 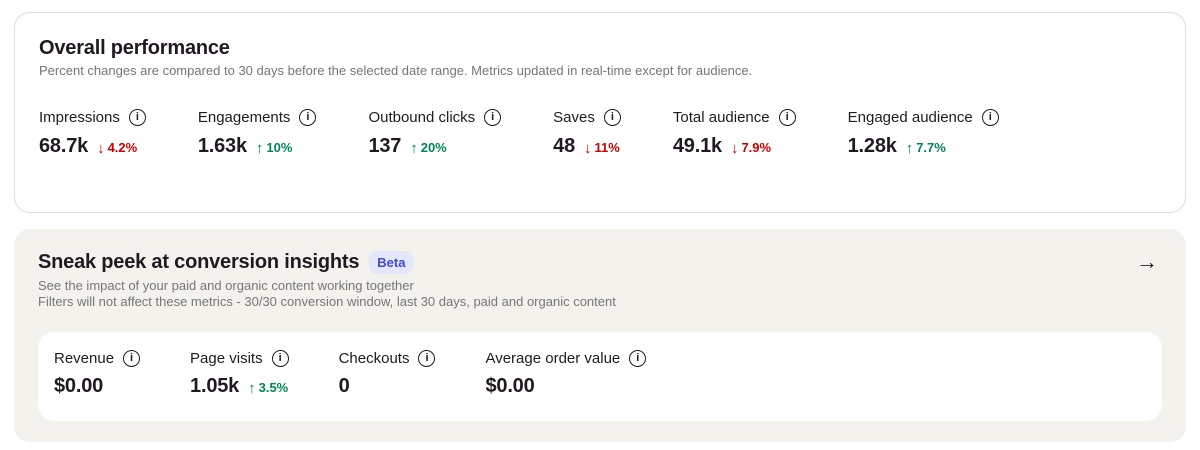 I want to click on metric-value: 0, so click(x=344, y=386).